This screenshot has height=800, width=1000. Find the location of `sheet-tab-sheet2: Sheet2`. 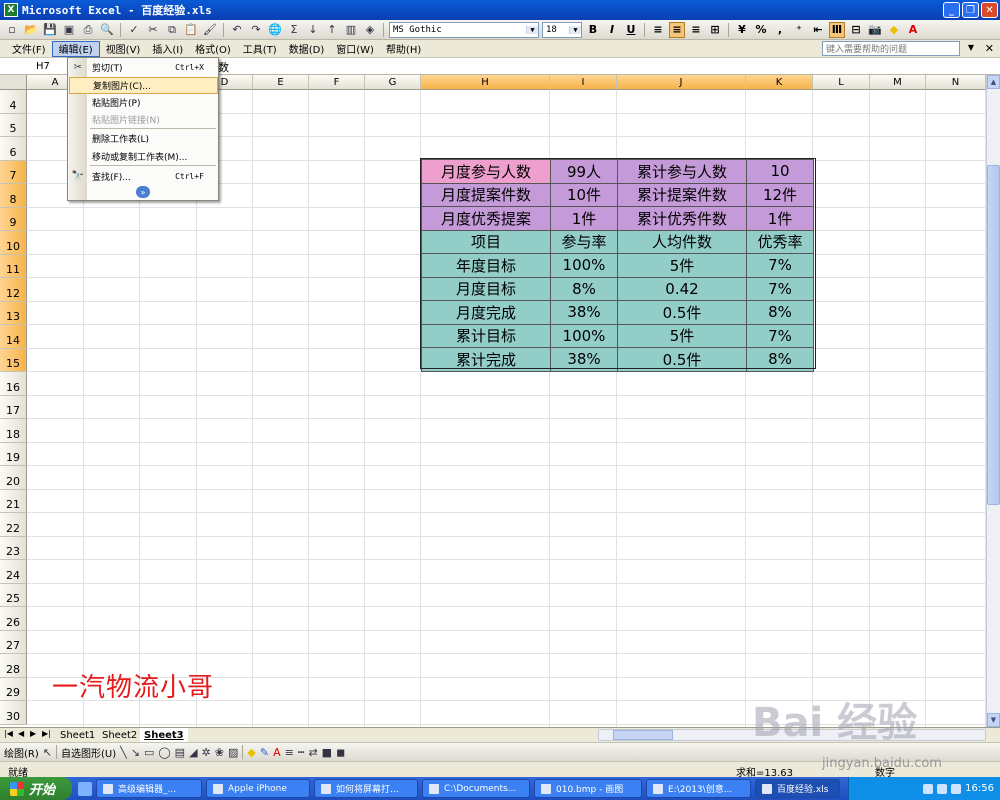

sheet-tab-sheet2: Sheet2 is located at coordinates (119, 735).